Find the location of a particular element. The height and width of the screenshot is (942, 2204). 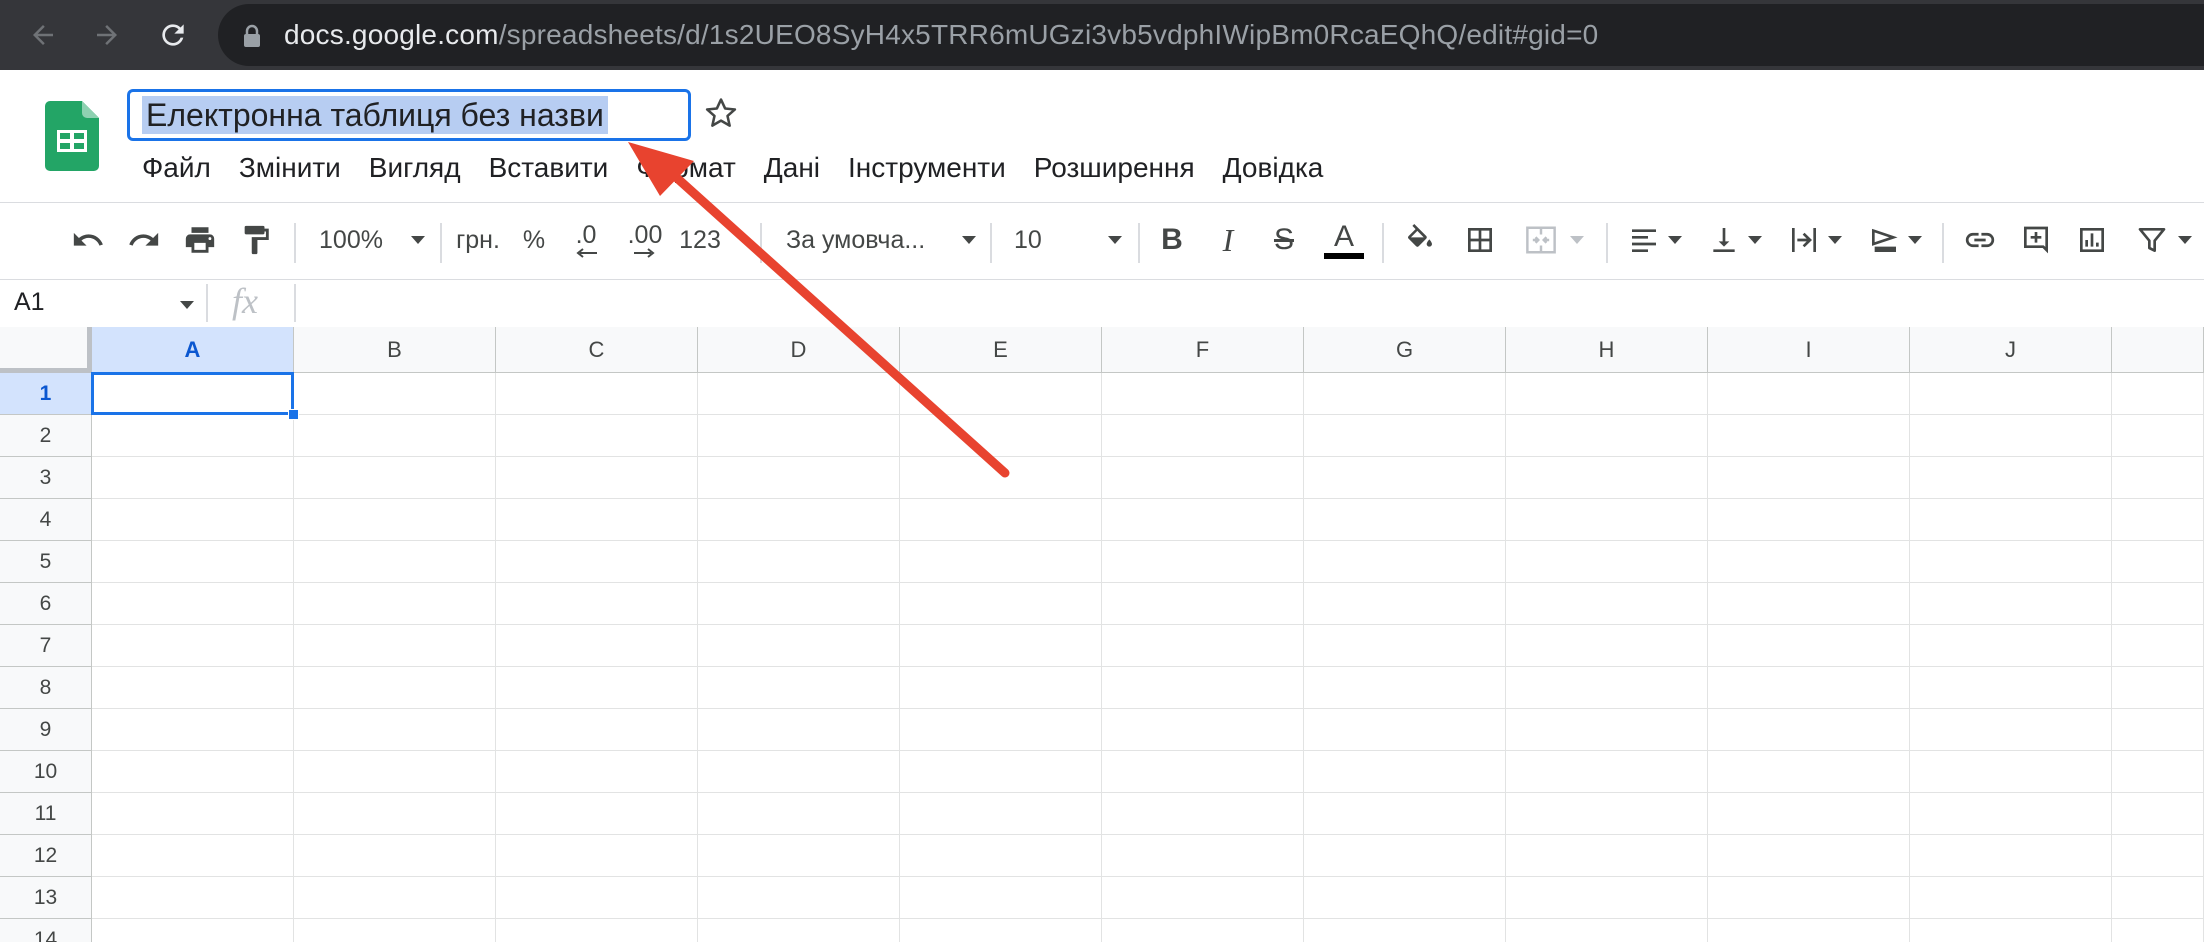

cell-a12 is located at coordinates (193, 856).